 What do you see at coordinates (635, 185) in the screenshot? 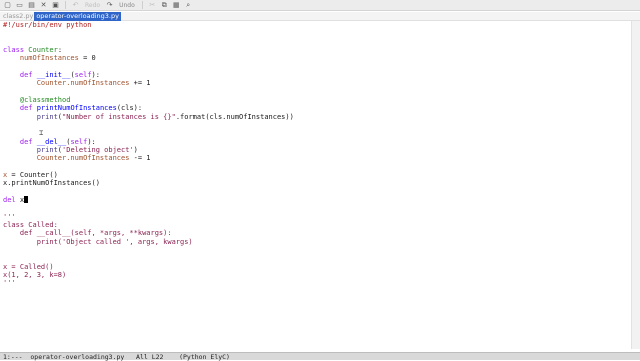
I see `vertical-scrollbar` at bounding box center [635, 185].